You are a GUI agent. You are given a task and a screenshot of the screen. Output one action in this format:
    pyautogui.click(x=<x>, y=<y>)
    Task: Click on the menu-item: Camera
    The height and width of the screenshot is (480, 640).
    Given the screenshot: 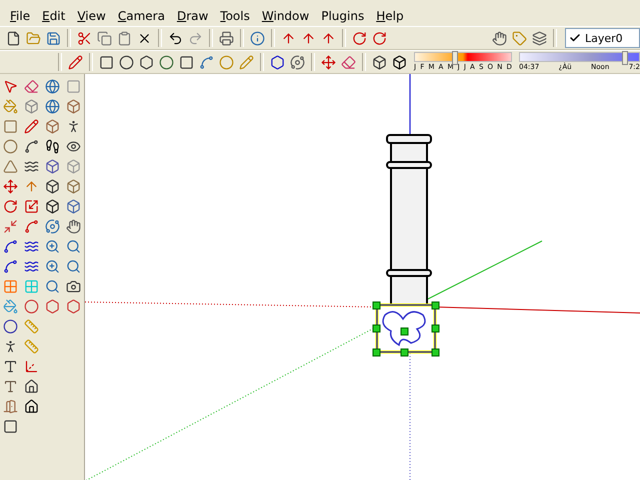 What is the action you would take?
    pyautogui.click(x=141, y=16)
    